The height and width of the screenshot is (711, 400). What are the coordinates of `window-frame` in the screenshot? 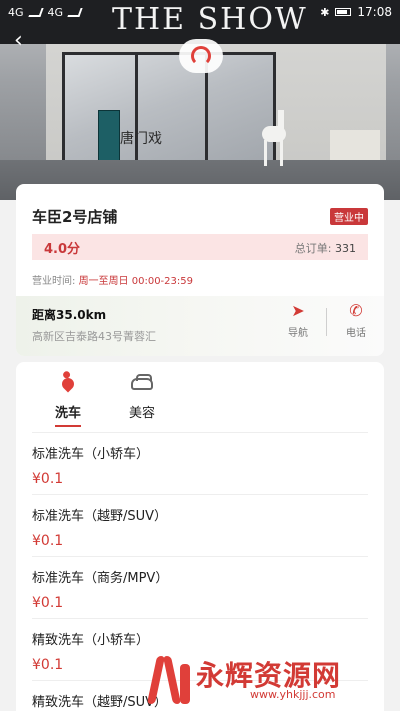 It's located at (136, 113).